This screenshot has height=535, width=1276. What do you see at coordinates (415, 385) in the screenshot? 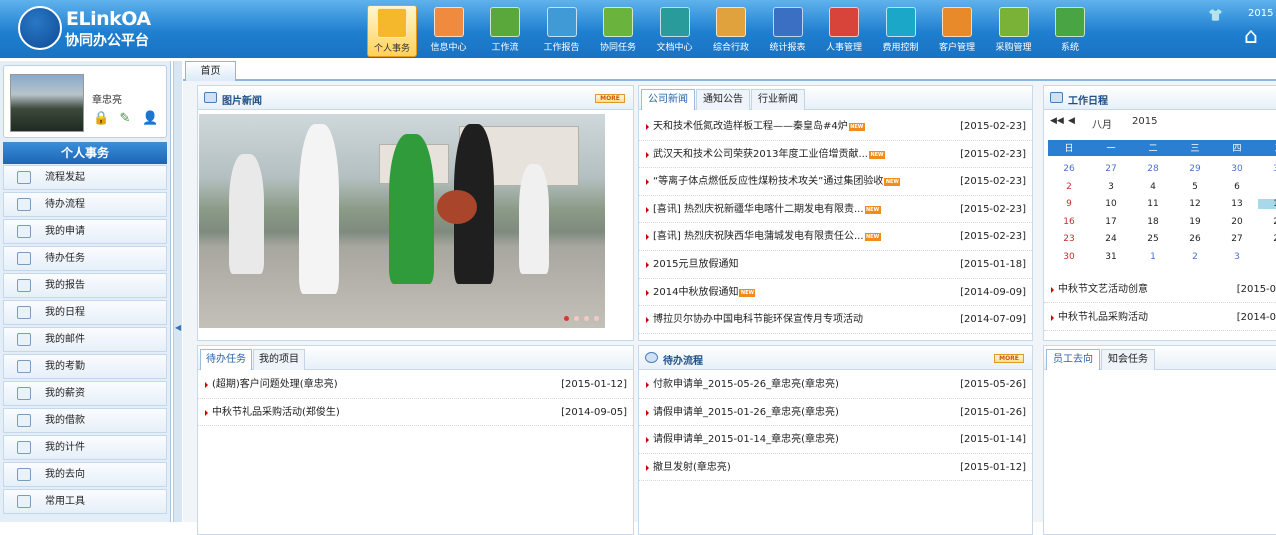
I see `list-item: (超期)客户问题处理(章忠亮) [2015-01-12]` at bounding box center [415, 385].